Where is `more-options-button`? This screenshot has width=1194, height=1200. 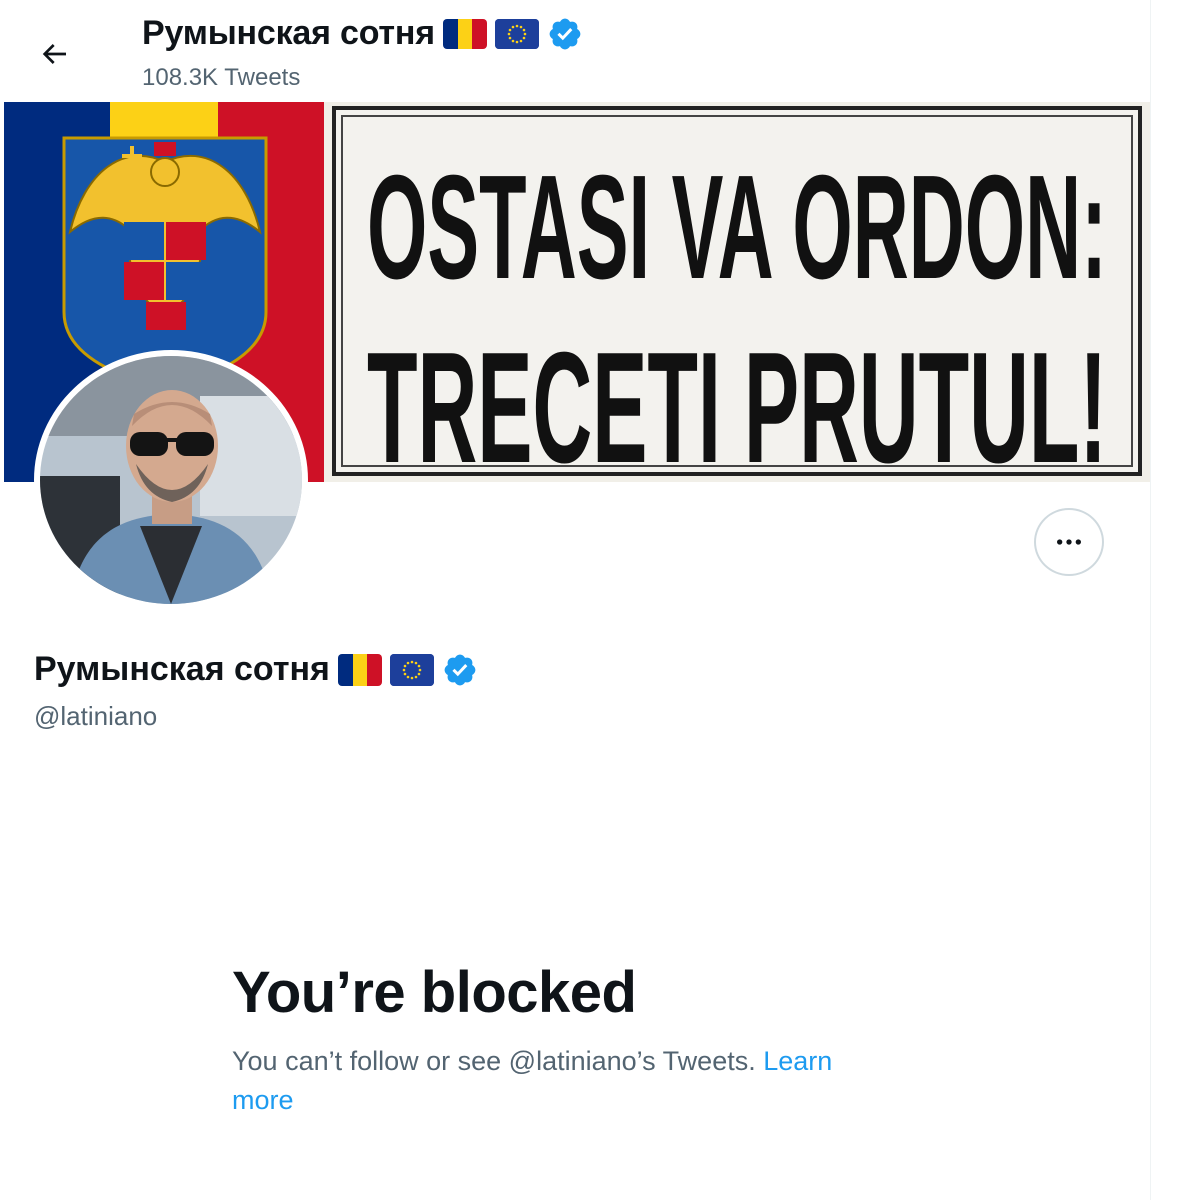
more-options-button is located at coordinates (1069, 542).